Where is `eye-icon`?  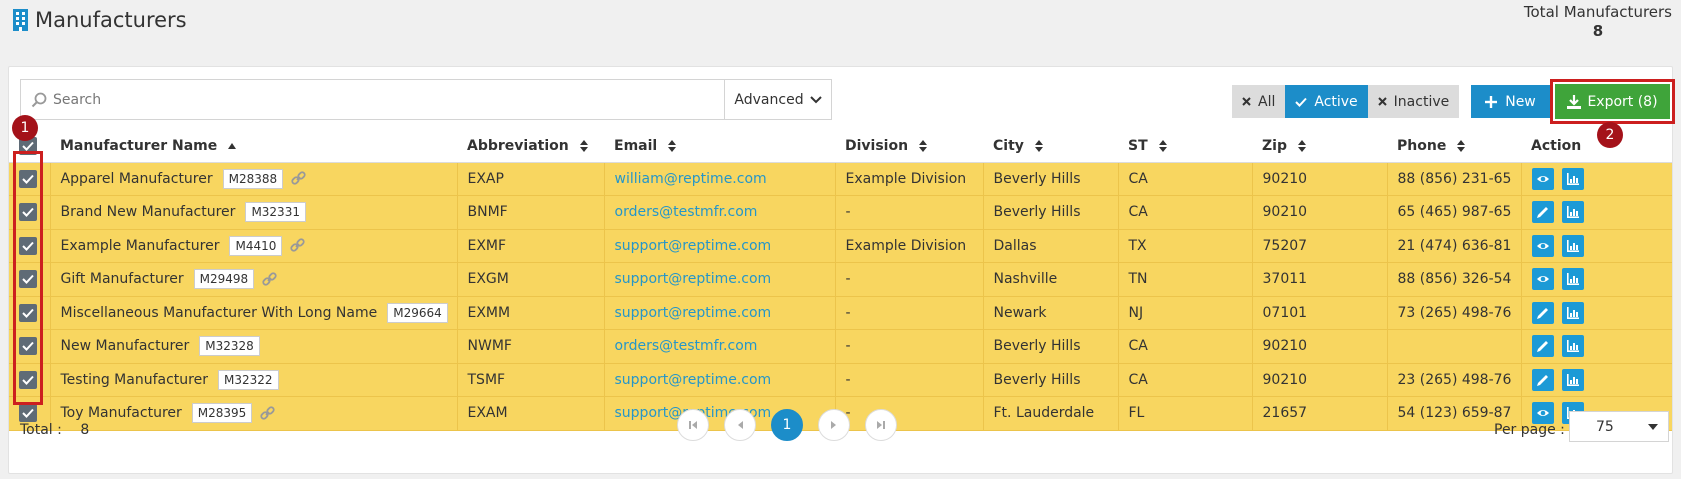
eye-icon is located at coordinates (1542, 279).